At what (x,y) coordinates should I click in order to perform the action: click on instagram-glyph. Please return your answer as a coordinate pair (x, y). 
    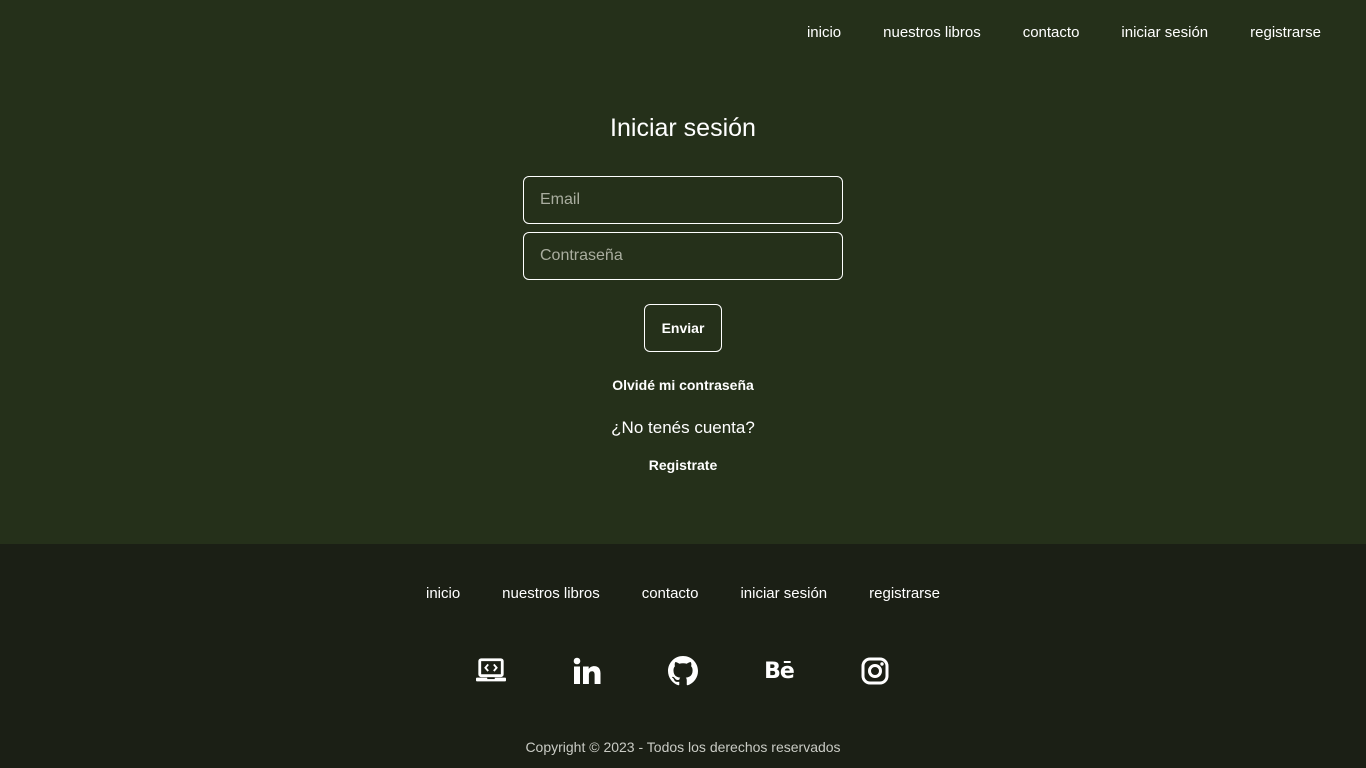
    Looking at the image, I should click on (875, 671).